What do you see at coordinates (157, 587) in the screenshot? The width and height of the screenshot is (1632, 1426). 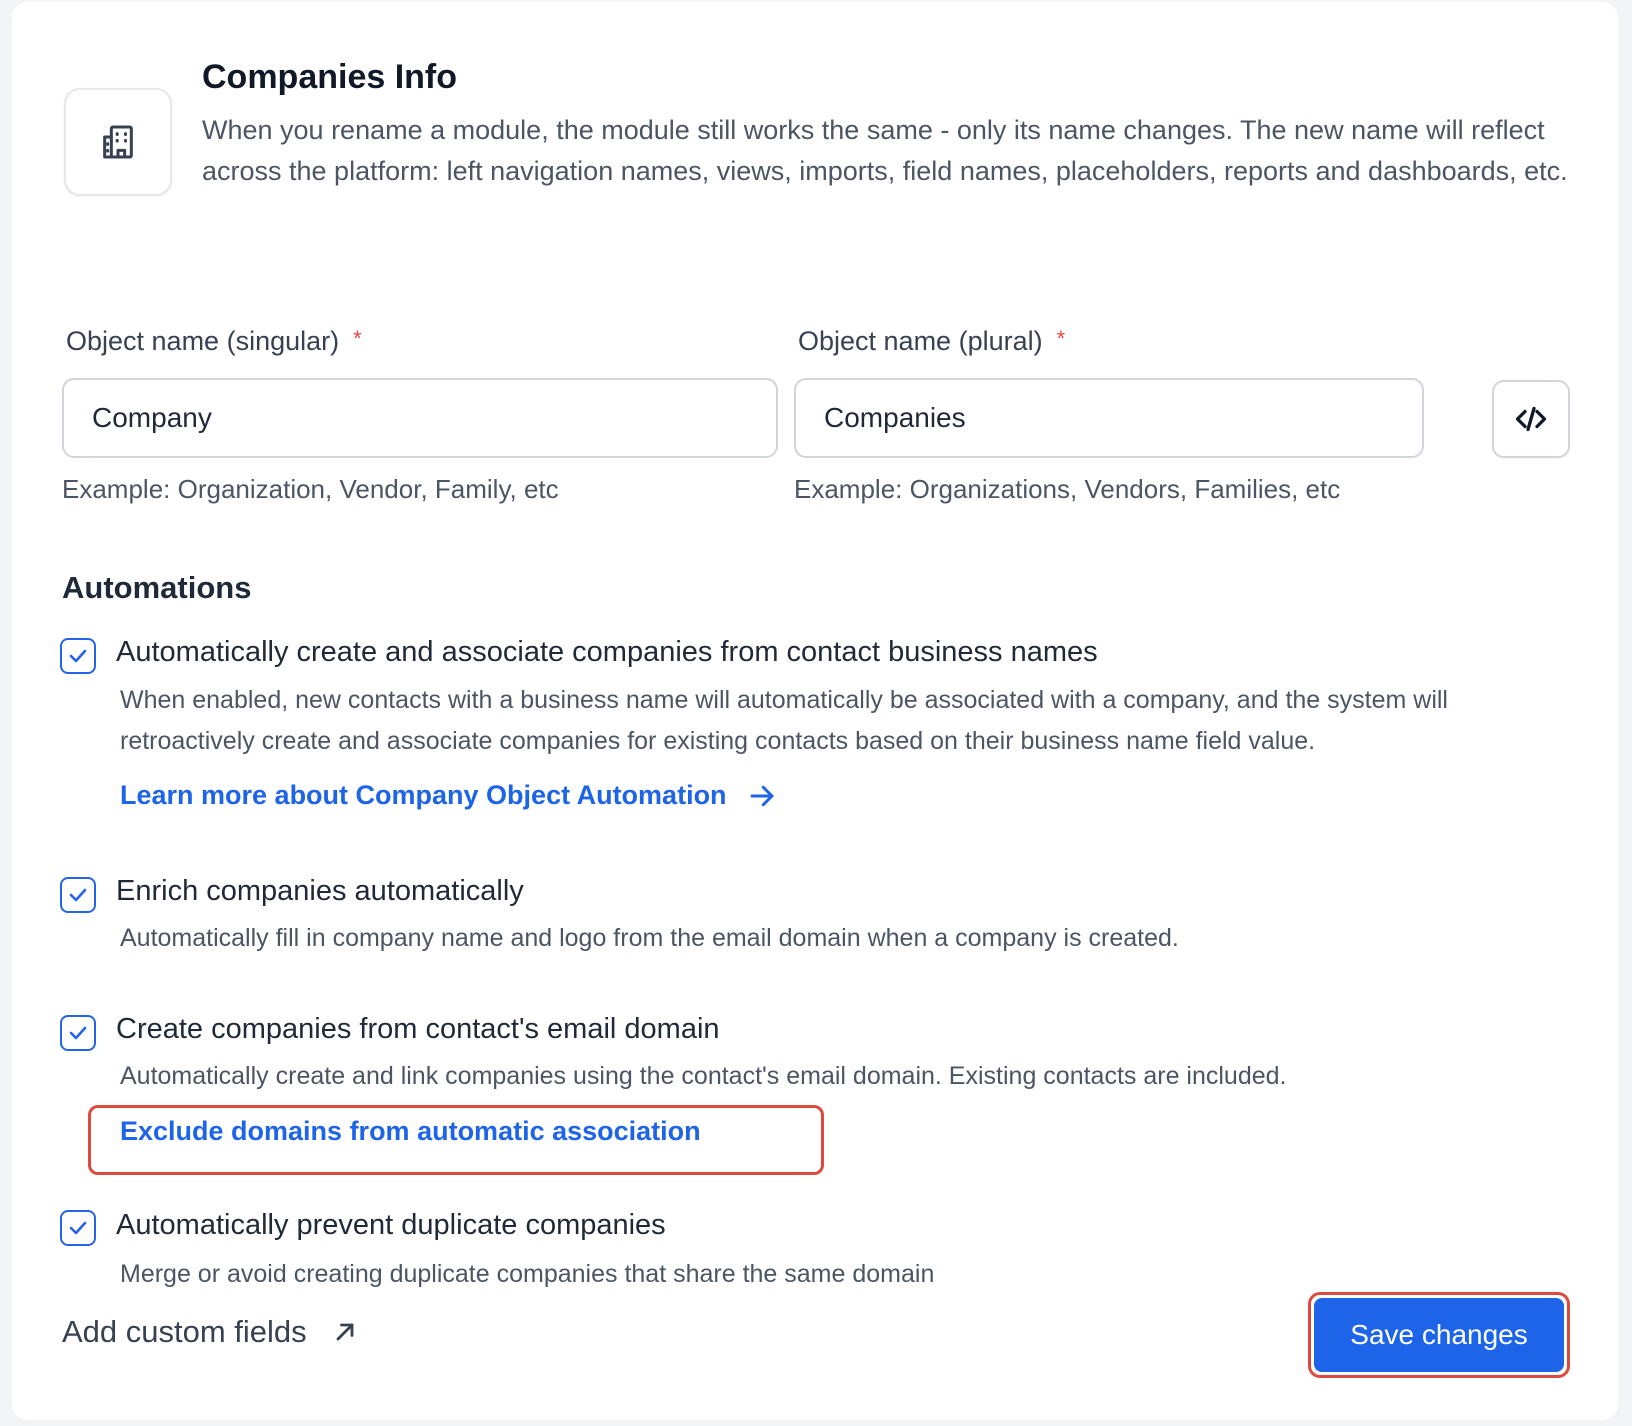 I see `automations-title: Automations` at bounding box center [157, 587].